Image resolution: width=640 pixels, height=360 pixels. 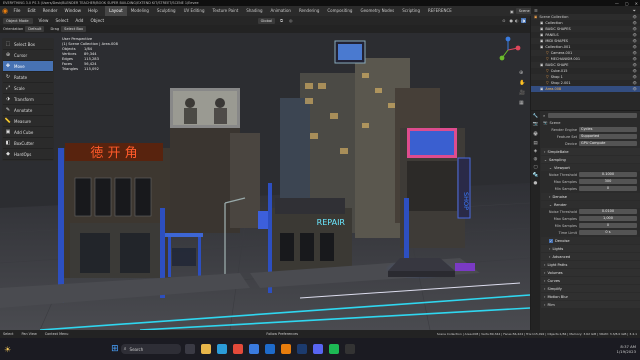 I want to click on zoom-icon: ⊕, so click(x=522, y=73).